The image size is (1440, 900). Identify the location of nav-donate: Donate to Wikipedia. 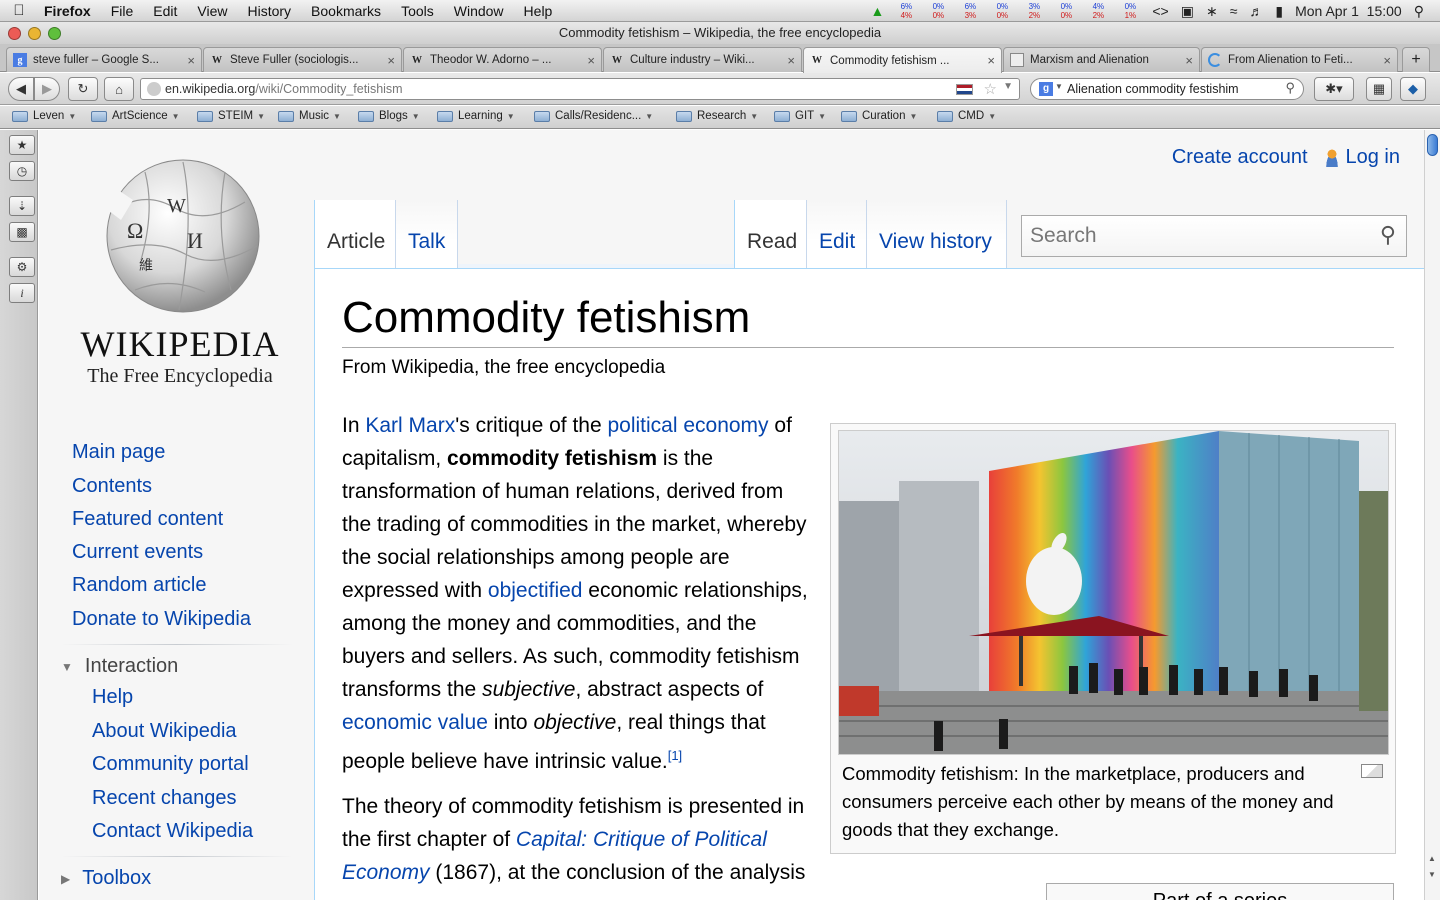
(161, 619).